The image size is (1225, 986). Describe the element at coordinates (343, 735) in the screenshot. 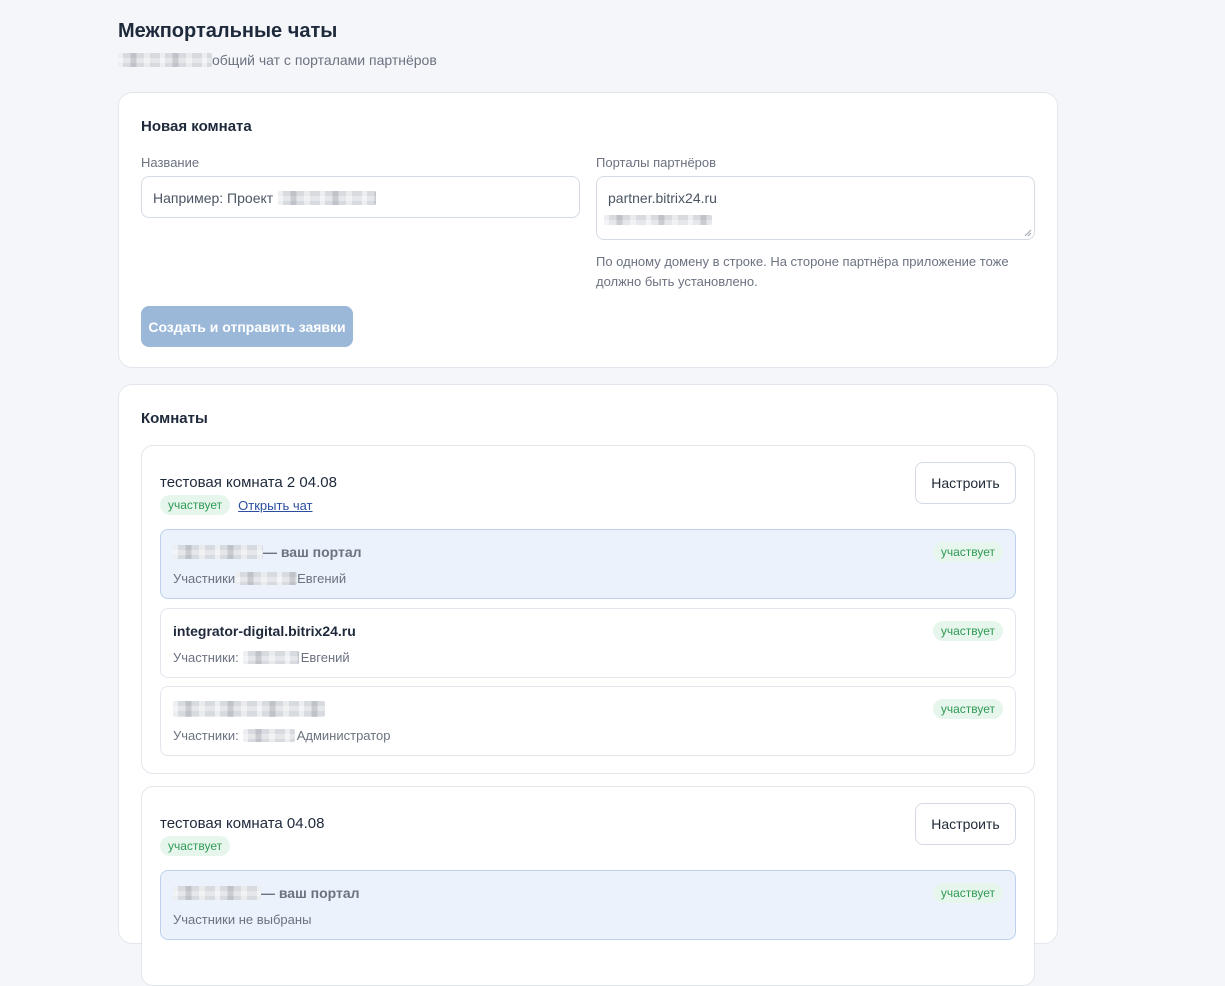

I see `member-name: Администратор` at that location.